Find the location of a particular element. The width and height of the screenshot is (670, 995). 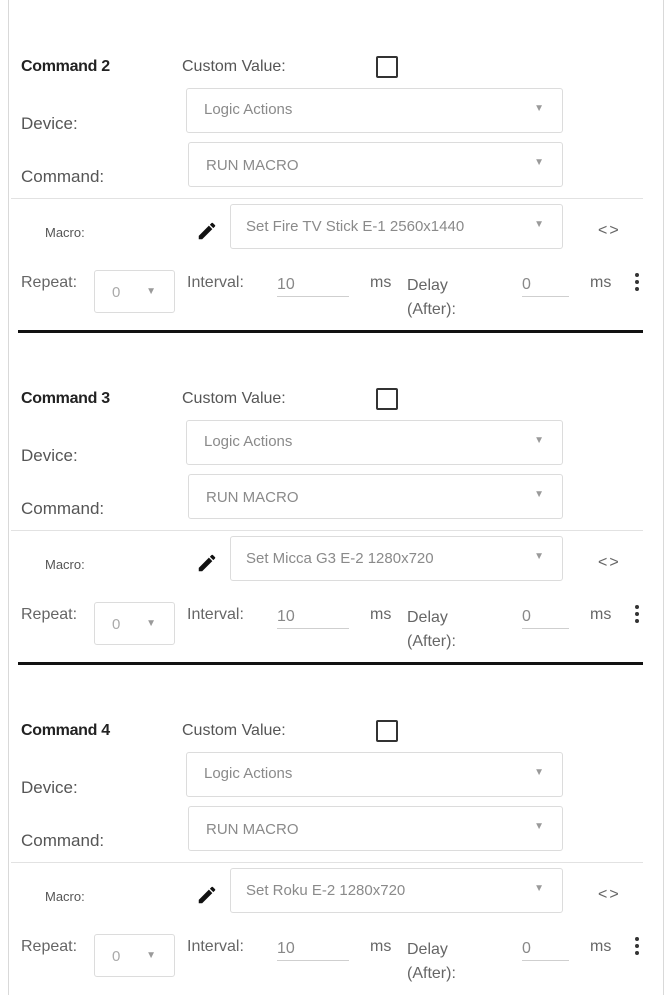

macro-select-value: Set Roku E-2 1280x720 is located at coordinates (326, 890).